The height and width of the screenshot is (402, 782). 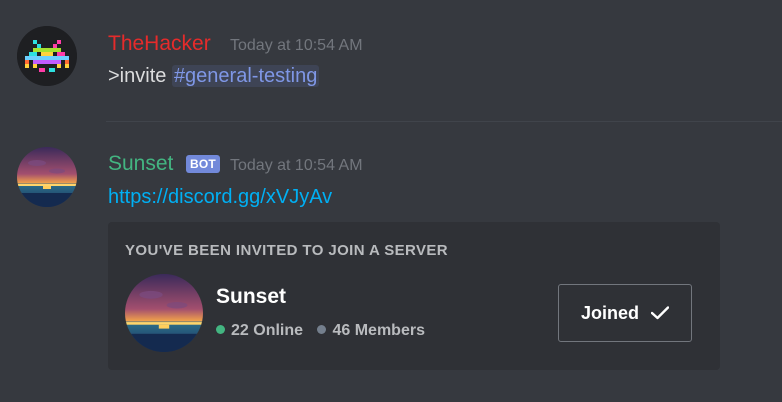 I want to click on message-content: >invite #general-testing, so click(x=214, y=76).